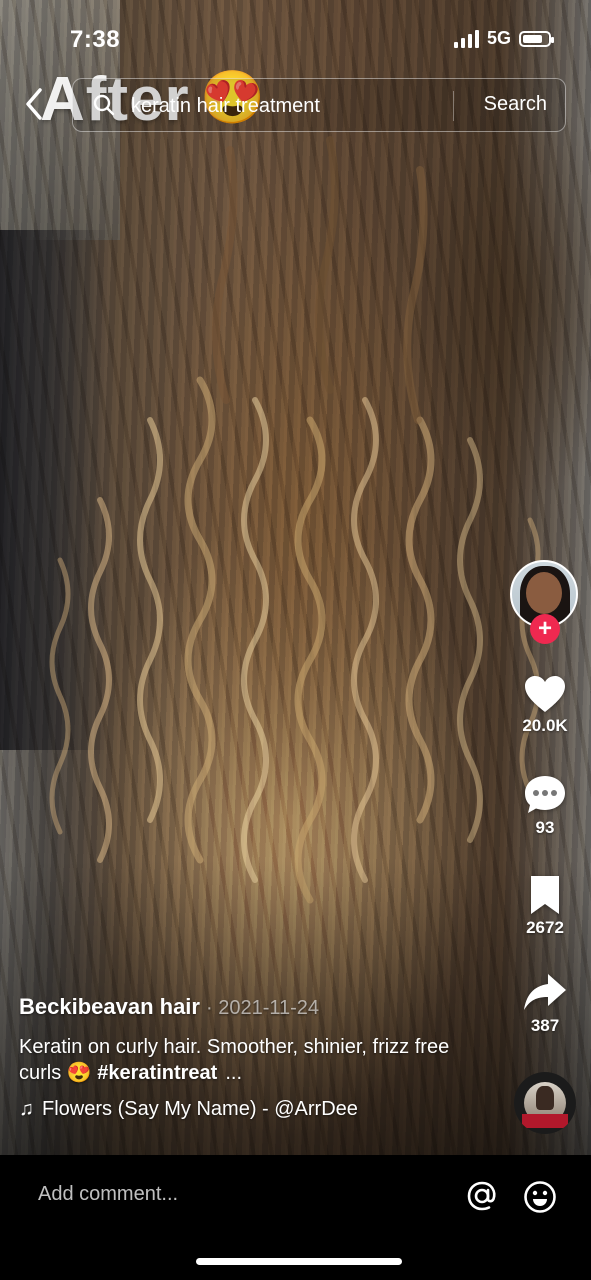 Image resolution: width=591 pixels, height=1280 pixels. I want to click on battery-level, so click(532, 38).